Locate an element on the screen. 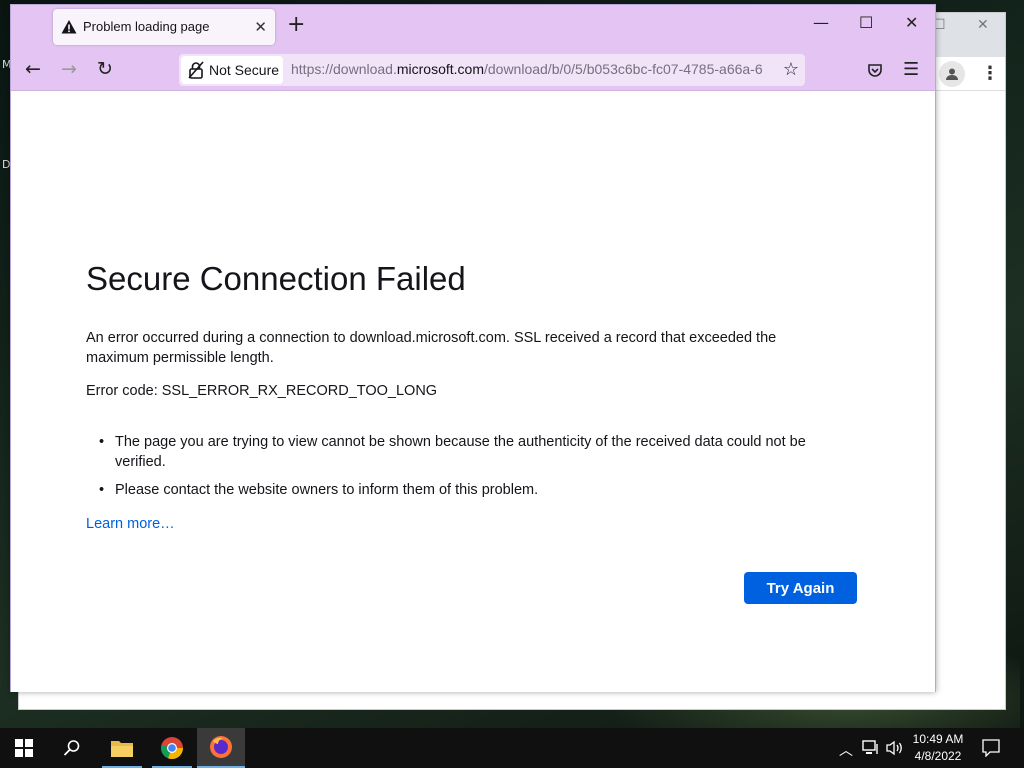 This screenshot has height=768, width=1024. bookmark-star-icon: ☆ is located at coordinates (791, 69).